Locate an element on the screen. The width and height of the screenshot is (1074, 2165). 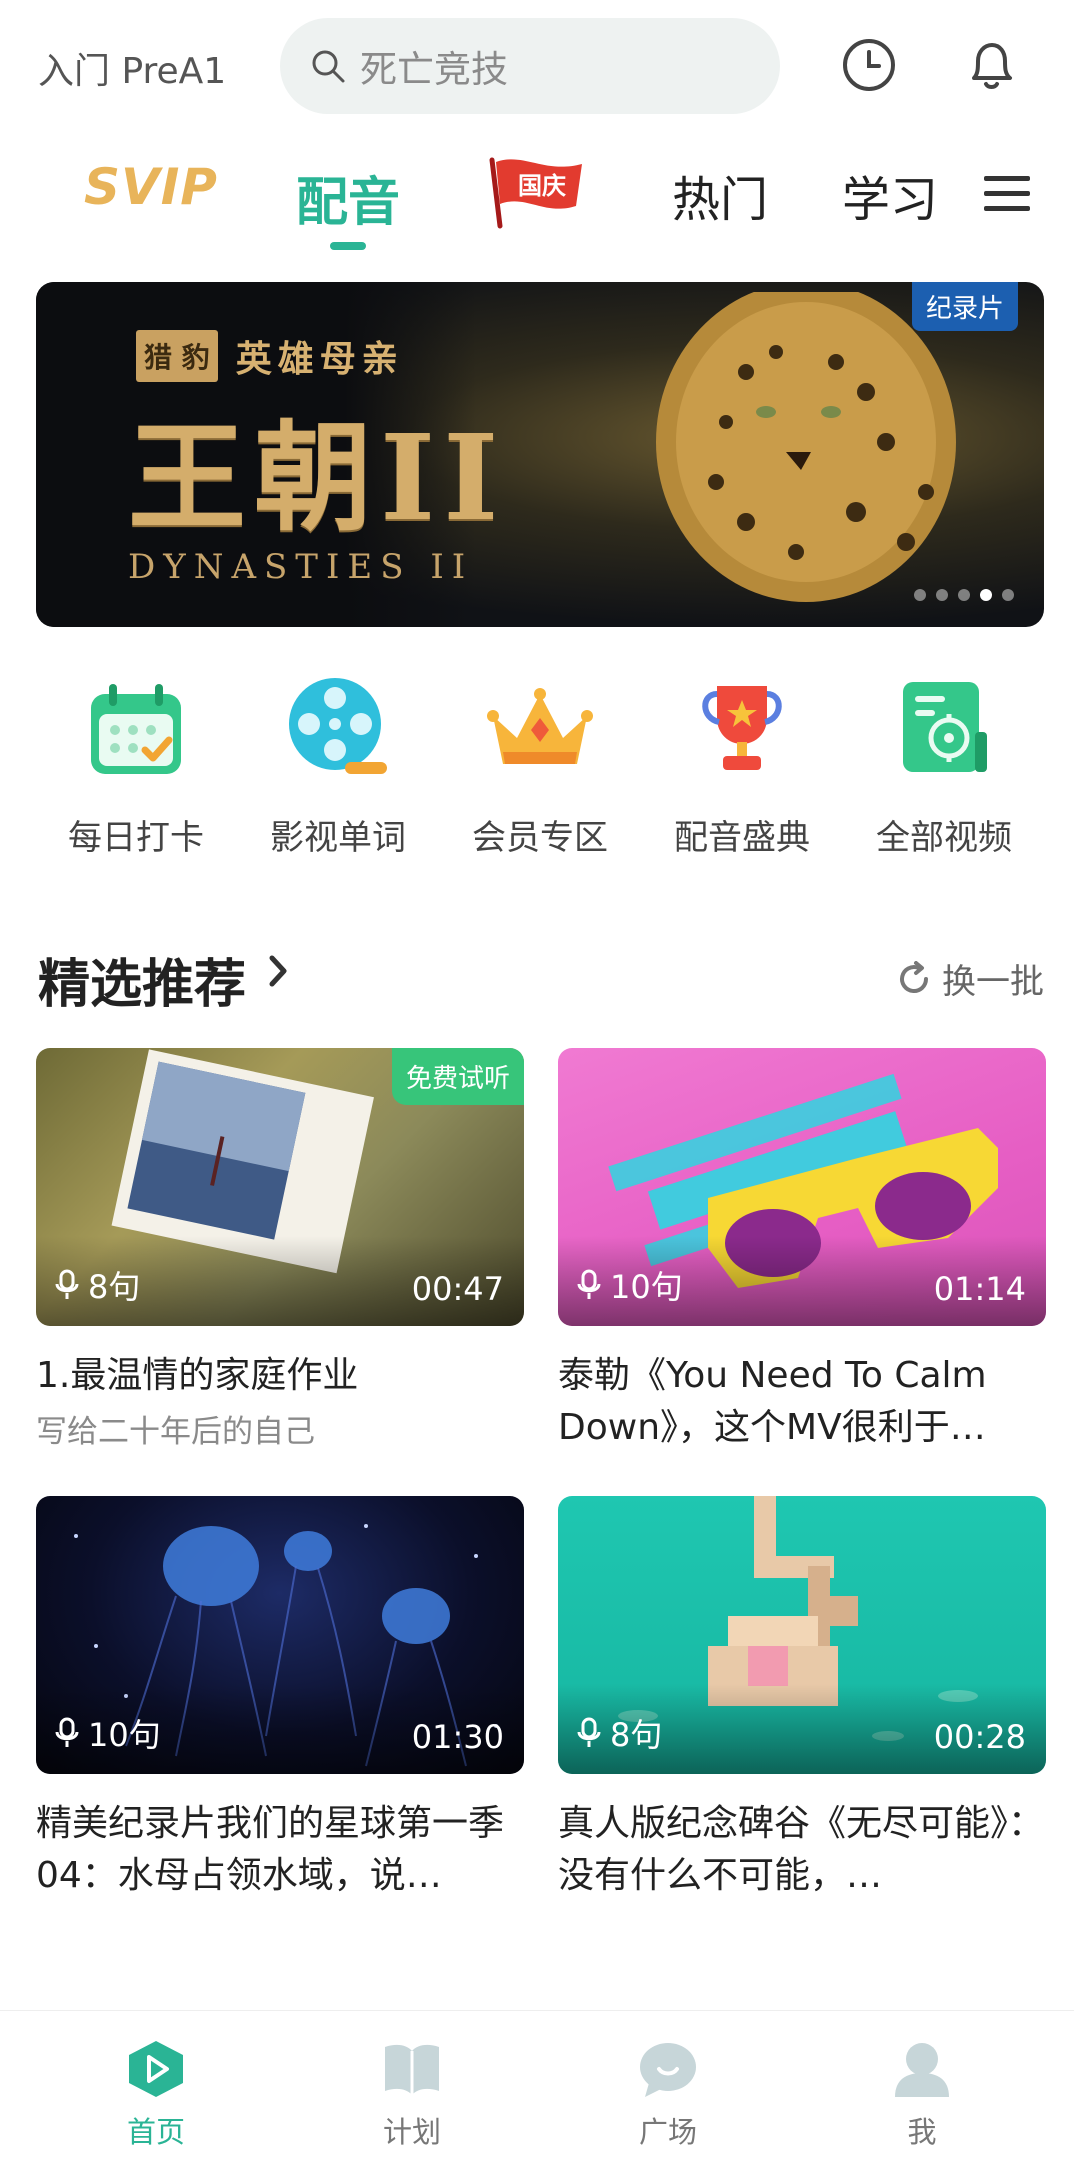
refresh-label: 换一批 is located at coordinates (993, 982).